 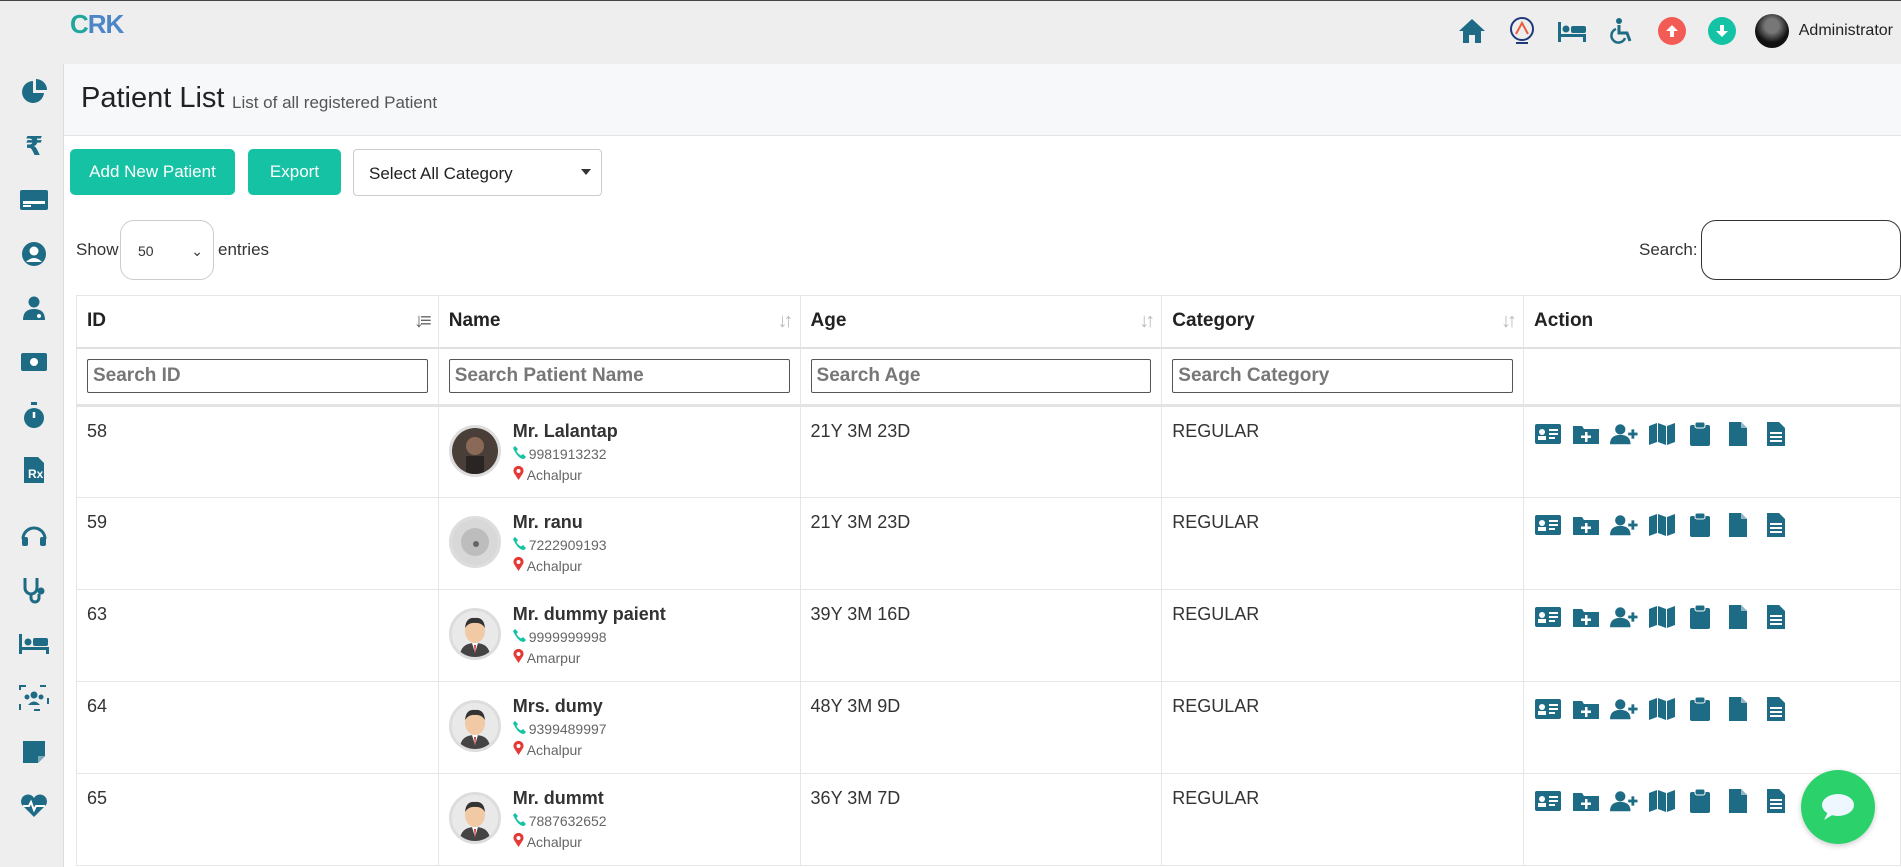 What do you see at coordinates (560, 798) in the screenshot?
I see `patient-name: Mr. dummt` at bounding box center [560, 798].